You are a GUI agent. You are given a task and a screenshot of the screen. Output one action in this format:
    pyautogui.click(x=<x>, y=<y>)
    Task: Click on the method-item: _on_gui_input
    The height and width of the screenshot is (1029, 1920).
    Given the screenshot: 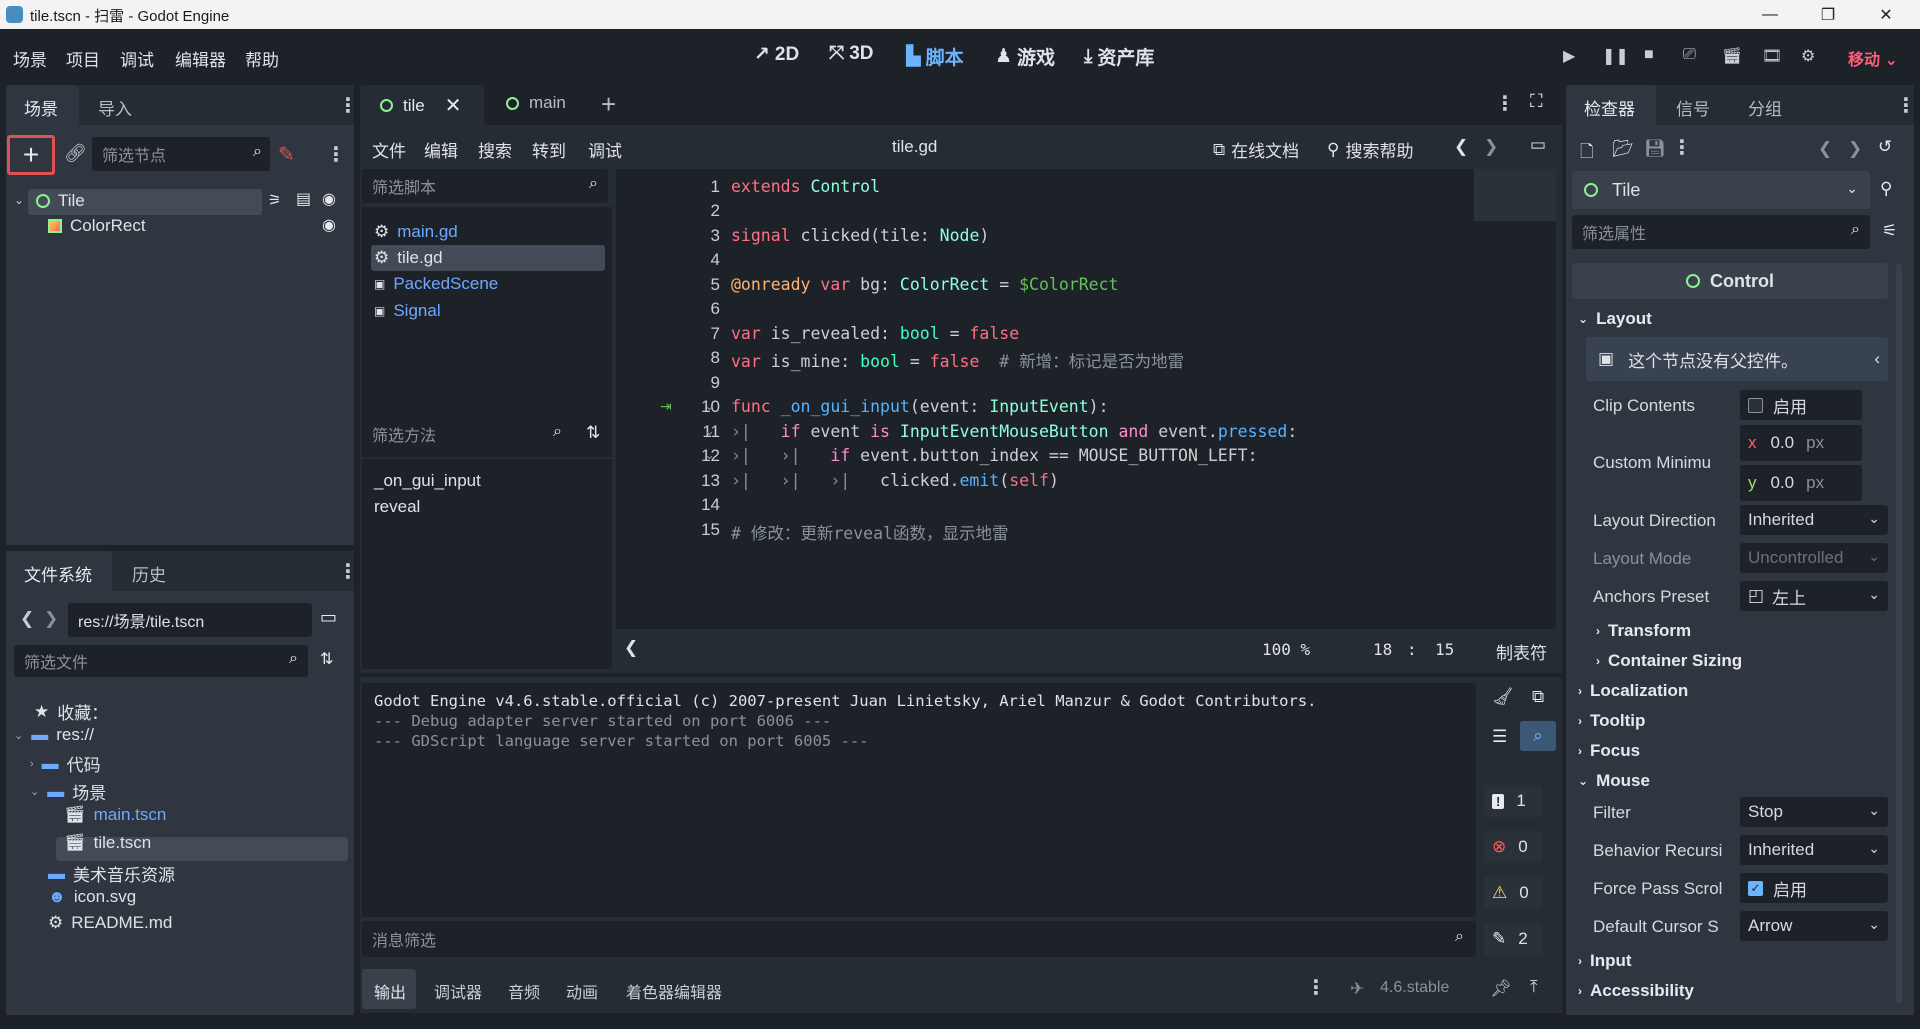 What is the action you would take?
    pyautogui.click(x=427, y=481)
    